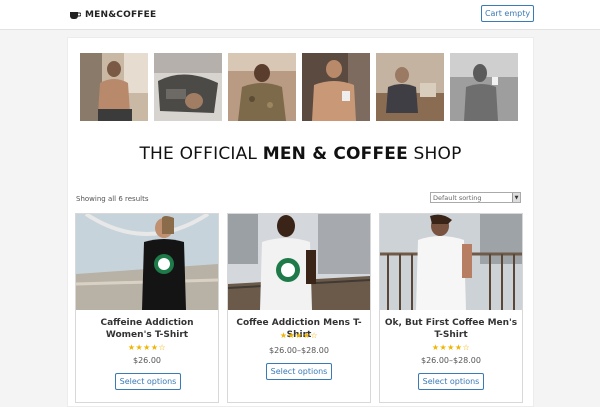 This screenshot has width=600, height=407. I want to click on headline-prefix: THE OFFICIAL, so click(201, 154).